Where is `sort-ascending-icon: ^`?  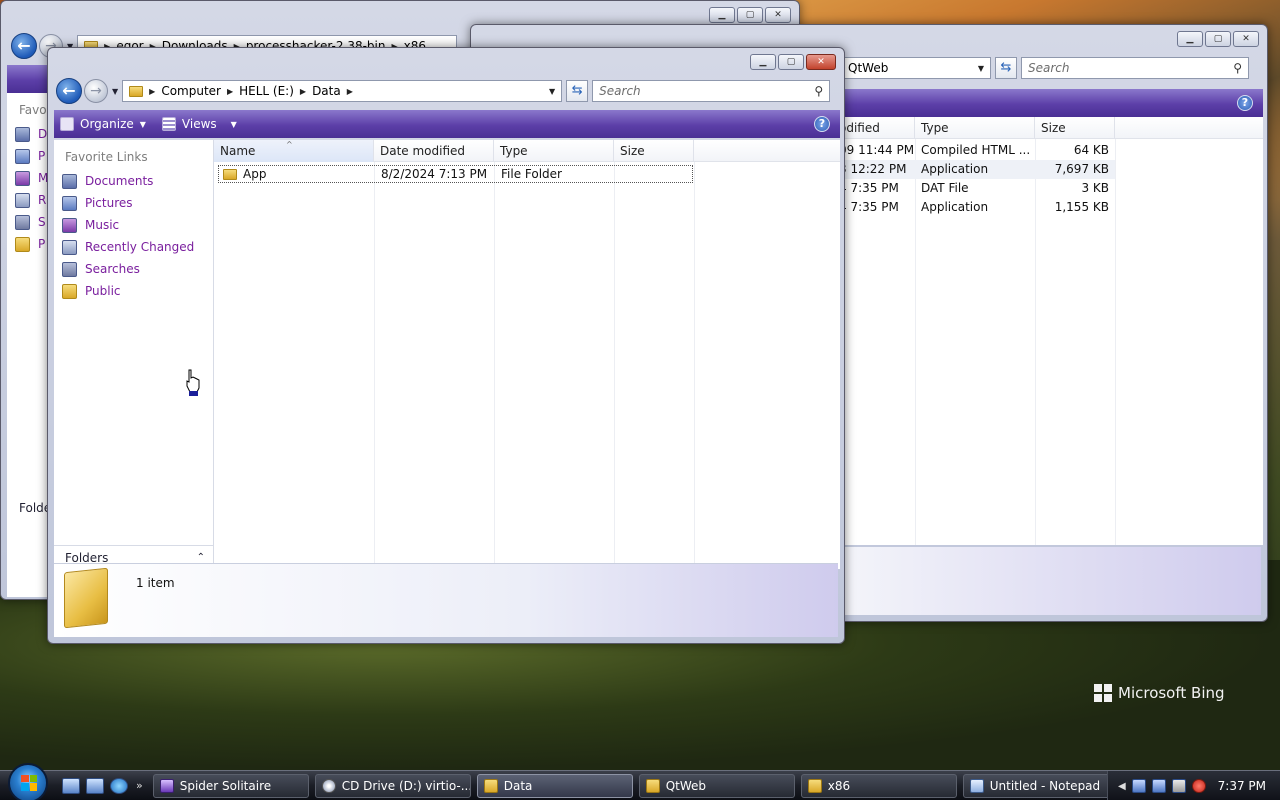
sort-ascending-icon: ^ is located at coordinates (289, 144).